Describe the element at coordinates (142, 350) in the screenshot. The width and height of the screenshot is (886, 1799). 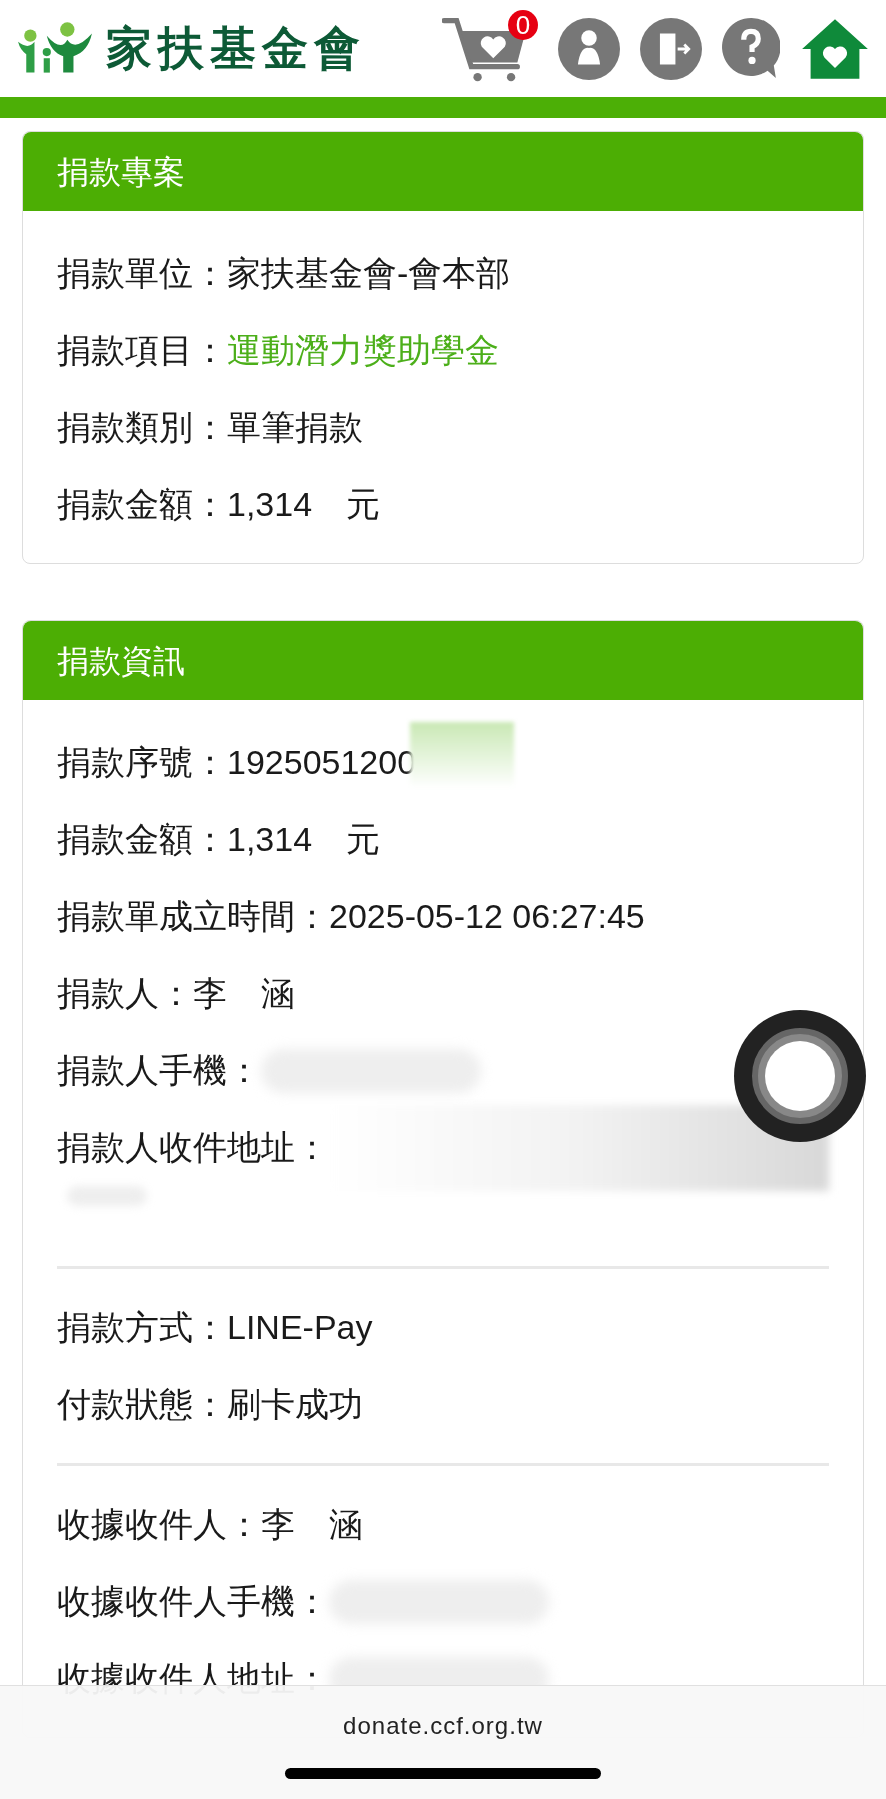
I see `field-label: 捐款項目：` at that location.